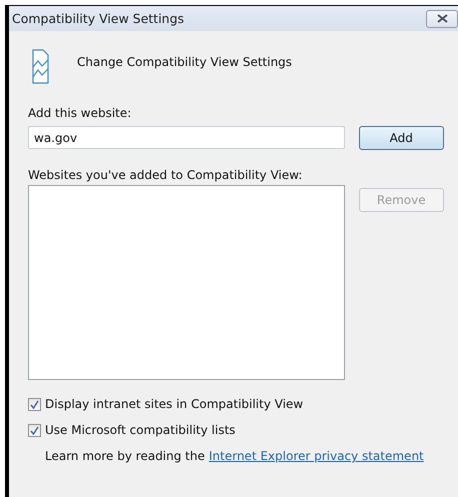 The width and height of the screenshot is (458, 497). I want to click on document-icon, so click(40, 66).